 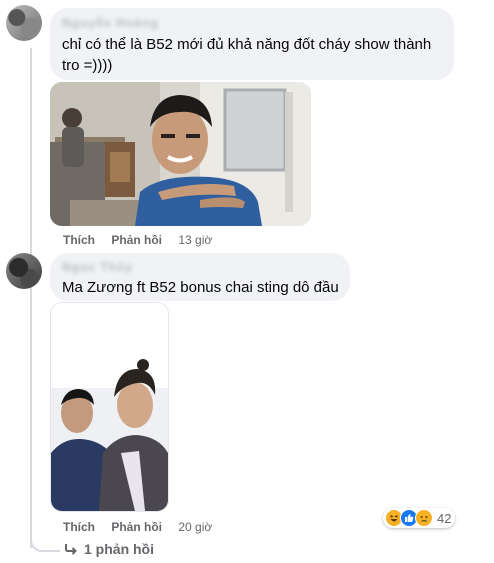 I want to click on comment-timestamp: 20 giờ, so click(x=195, y=527).